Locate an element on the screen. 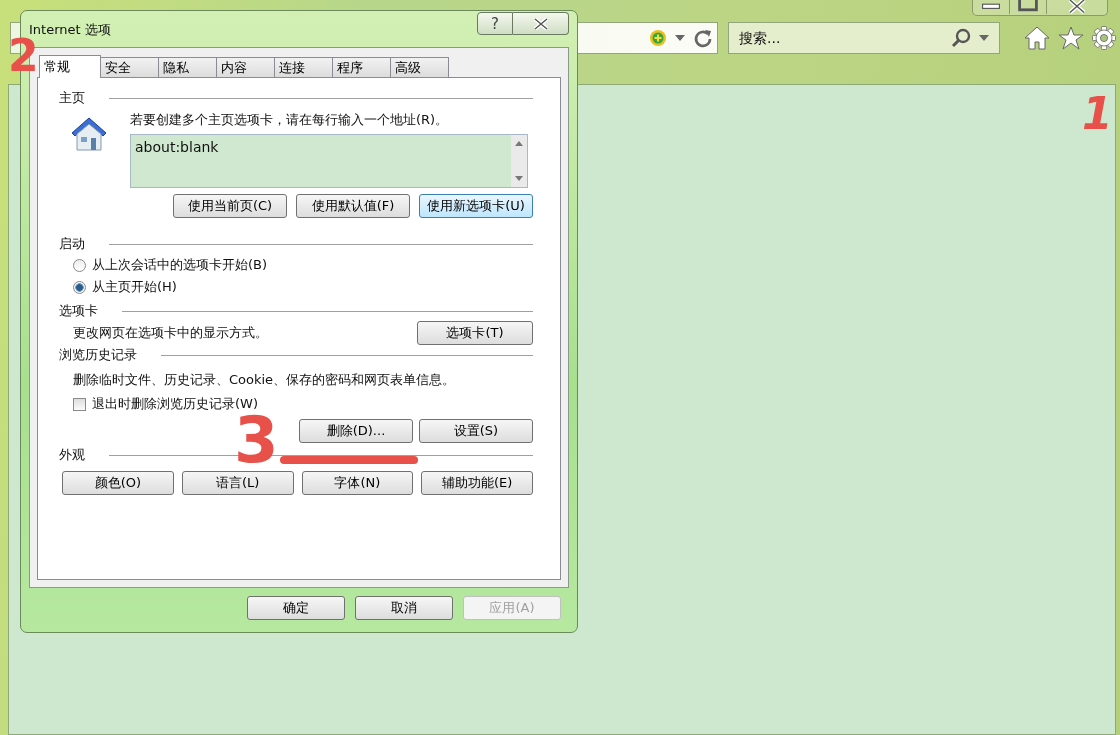  button: 取消 is located at coordinates (404, 608).